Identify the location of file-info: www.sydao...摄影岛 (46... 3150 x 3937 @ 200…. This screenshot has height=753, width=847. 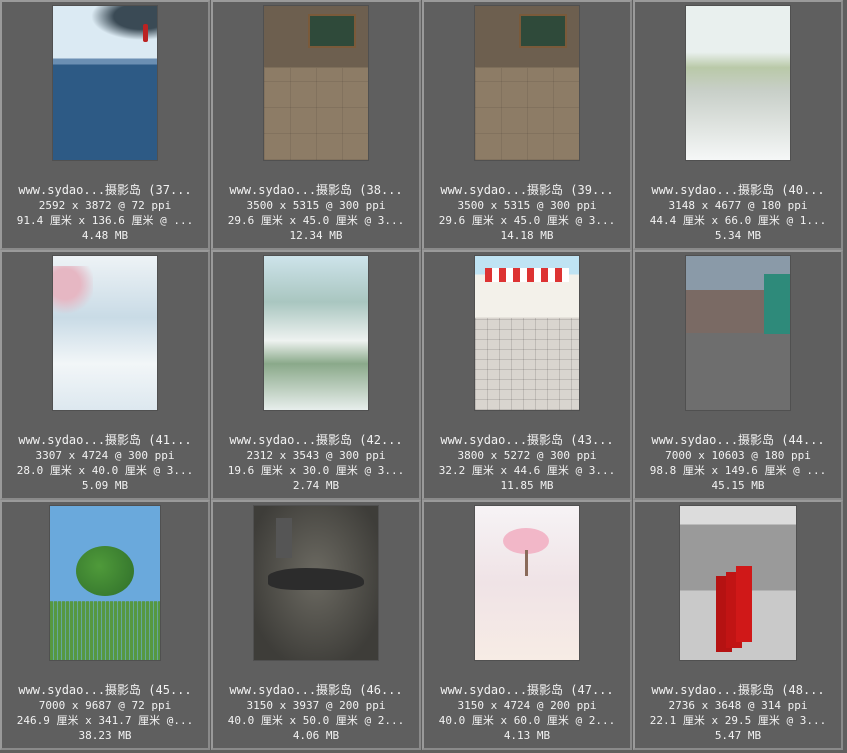
(316, 712).